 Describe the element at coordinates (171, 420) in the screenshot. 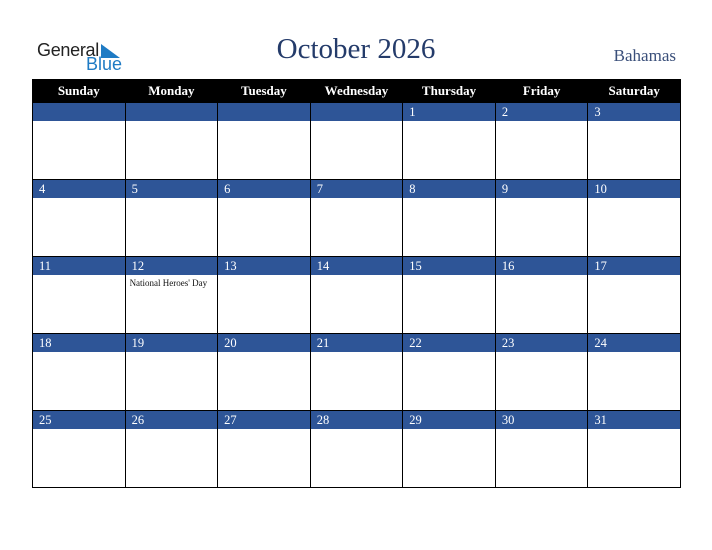

I see `day-number: 26` at that location.